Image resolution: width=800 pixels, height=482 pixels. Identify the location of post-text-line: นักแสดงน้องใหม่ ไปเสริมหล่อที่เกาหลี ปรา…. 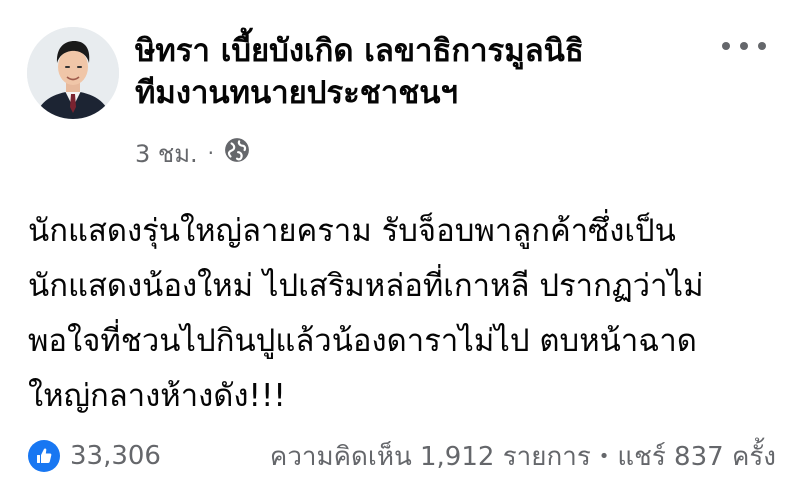
(366, 286).